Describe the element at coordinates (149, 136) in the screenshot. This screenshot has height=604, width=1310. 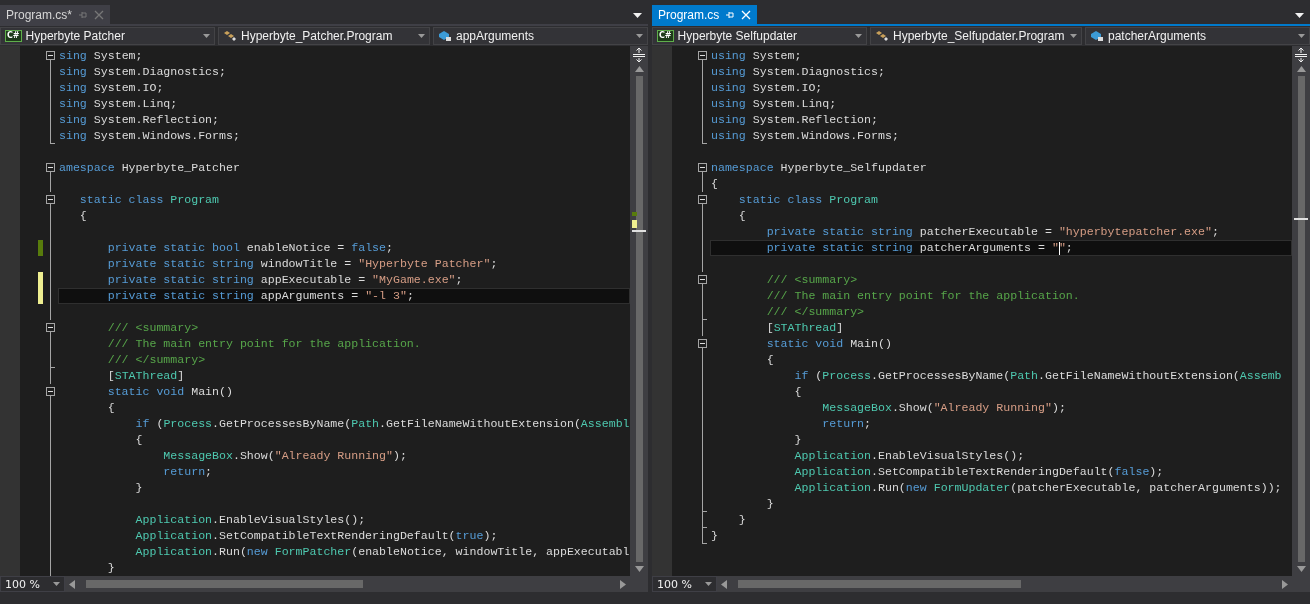
I see `code-line: sing System.Windows.Forms;` at that location.